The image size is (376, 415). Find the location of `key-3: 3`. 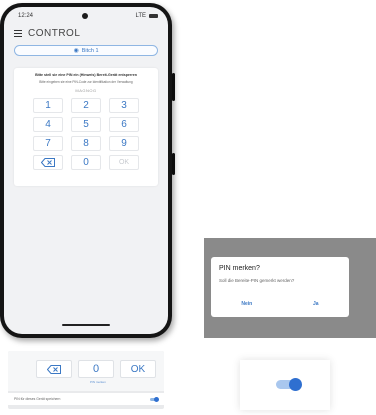

key-3: 3 is located at coordinates (124, 105).